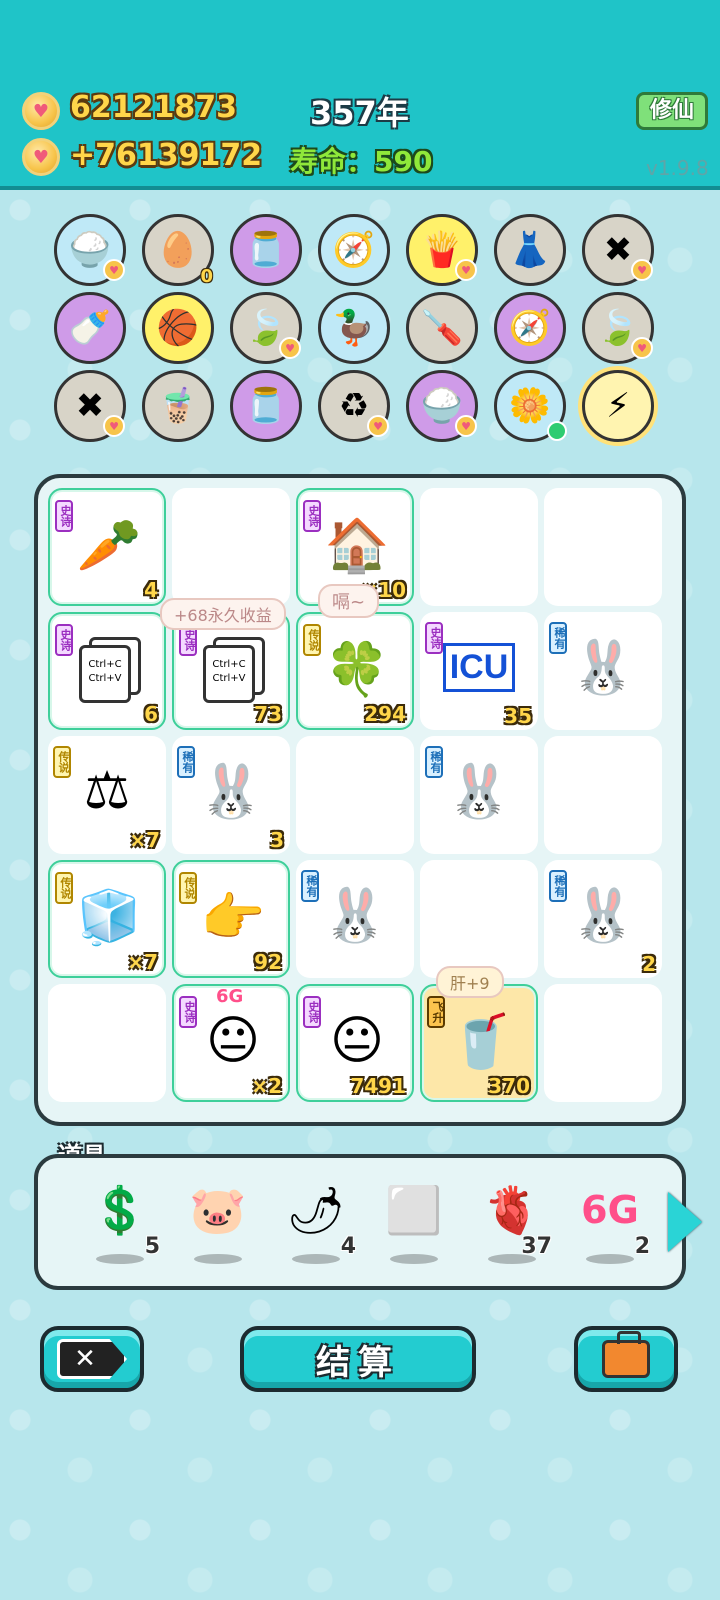 This screenshot has height=1600, width=720. I want to click on crown-hand-glyph: 👉, so click(233, 917).